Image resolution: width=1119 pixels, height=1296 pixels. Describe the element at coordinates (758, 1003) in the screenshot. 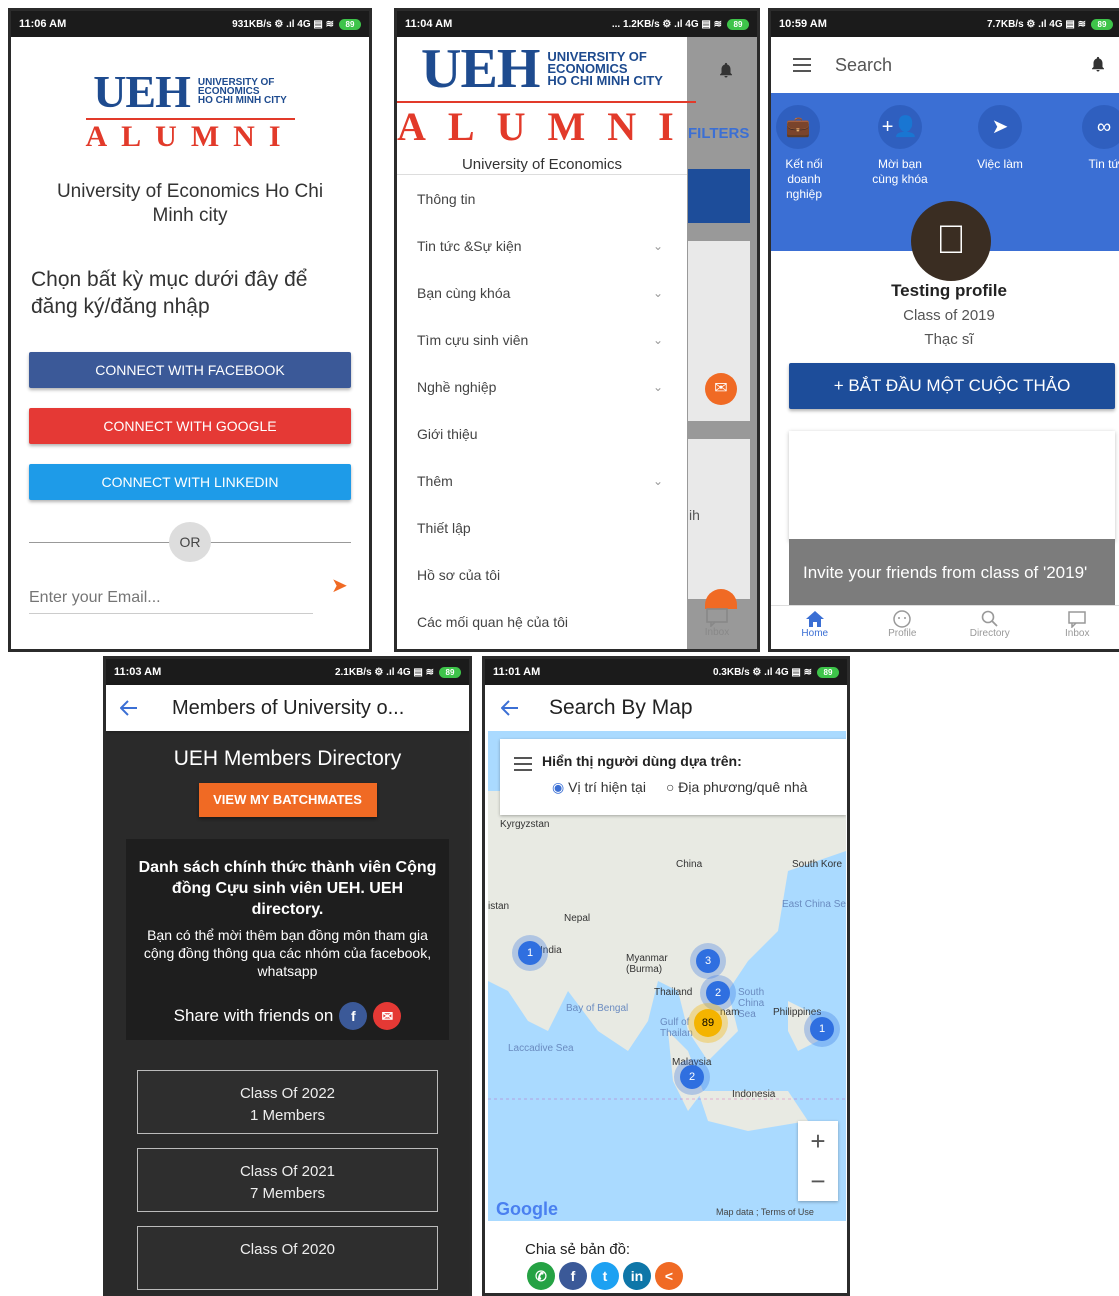

I see `map-label: South China Sea` at that location.